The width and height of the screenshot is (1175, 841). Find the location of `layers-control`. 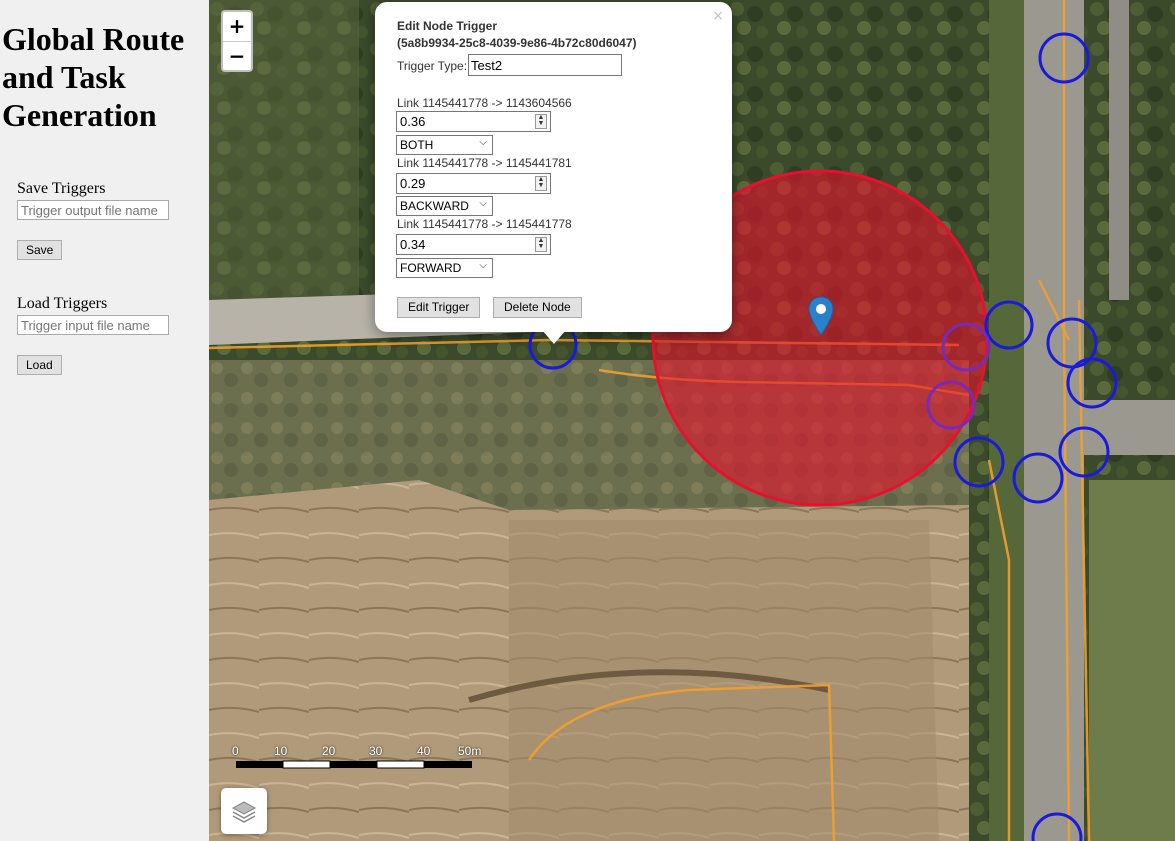

layers-control is located at coordinates (244, 811).